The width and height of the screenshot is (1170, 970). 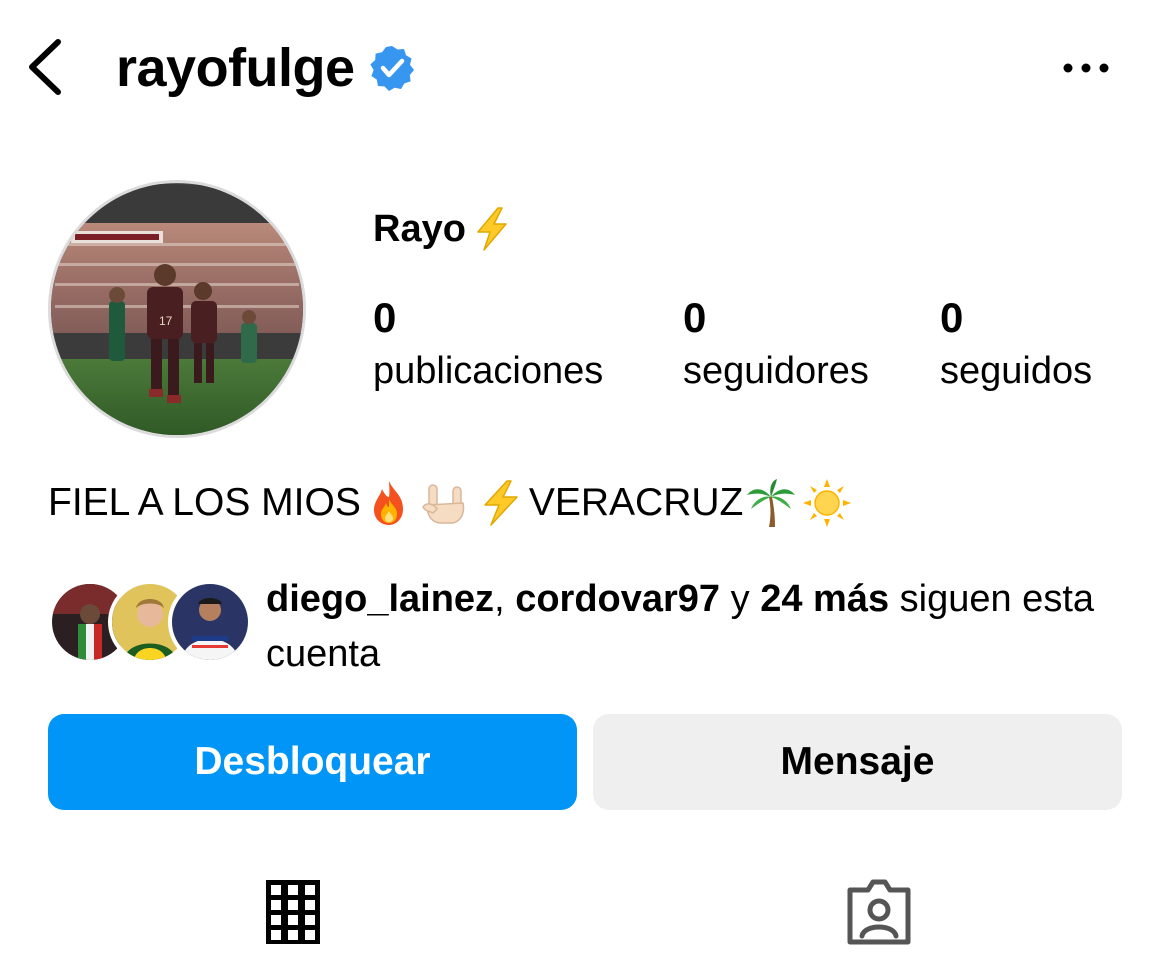 What do you see at coordinates (1016, 345) in the screenshot?
I see `stat-following: 0 seguidos` at bounding box center [1016, 345].